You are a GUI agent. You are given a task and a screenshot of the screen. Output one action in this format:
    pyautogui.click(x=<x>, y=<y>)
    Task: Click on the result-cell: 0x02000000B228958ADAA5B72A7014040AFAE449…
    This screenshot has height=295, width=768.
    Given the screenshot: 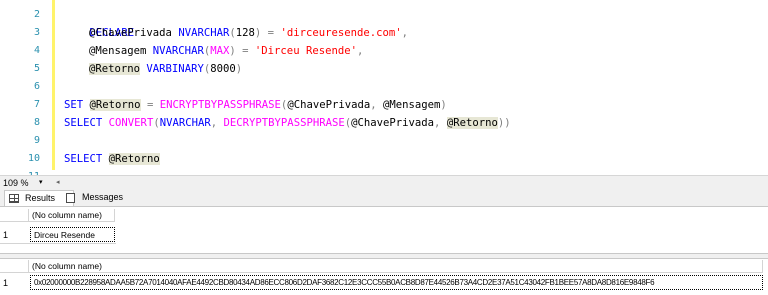 What is the action you would take?
    pyautogui.click(x=396, y=282)
    